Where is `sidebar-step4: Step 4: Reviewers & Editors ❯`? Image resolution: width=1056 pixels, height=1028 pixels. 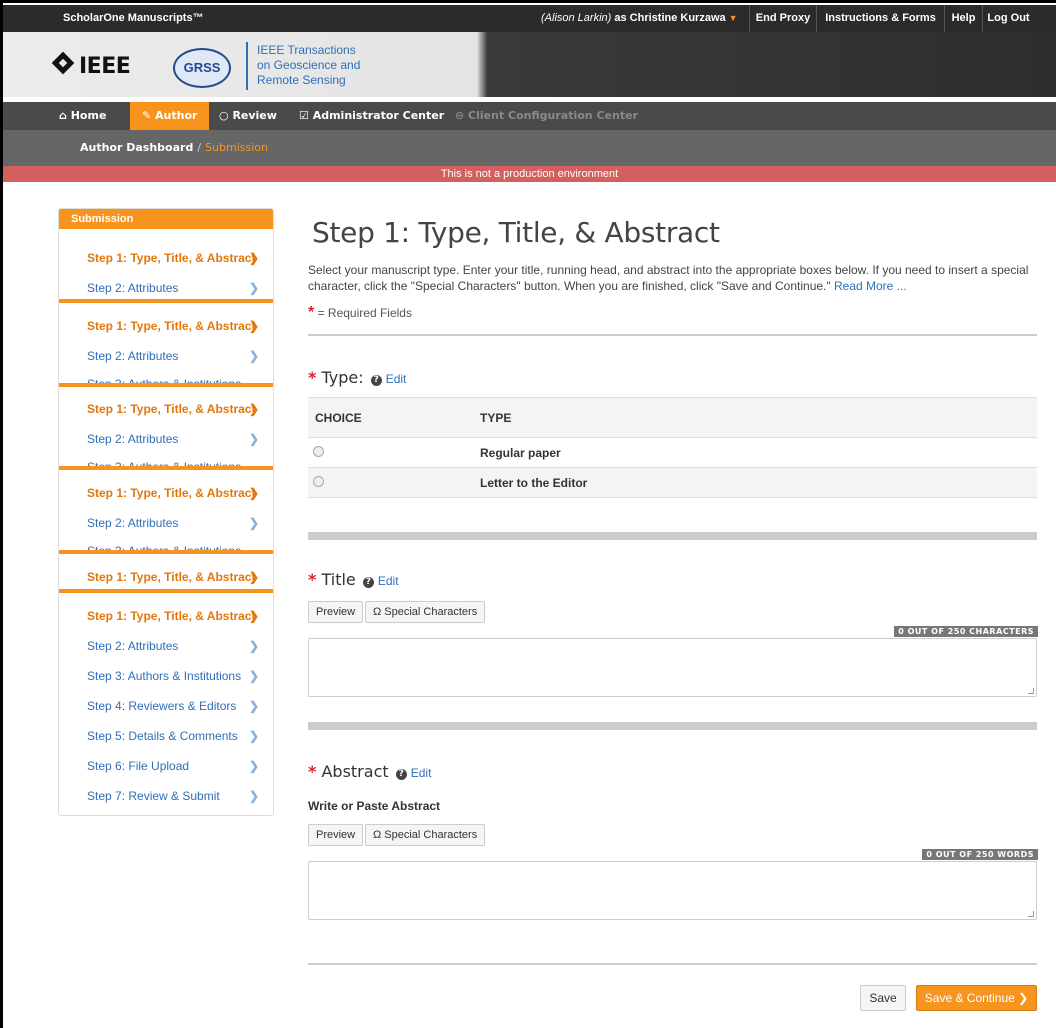 sidebar-step4: Step 4: Reviewers & Editors ❯ is located at coordinates (177, 706).